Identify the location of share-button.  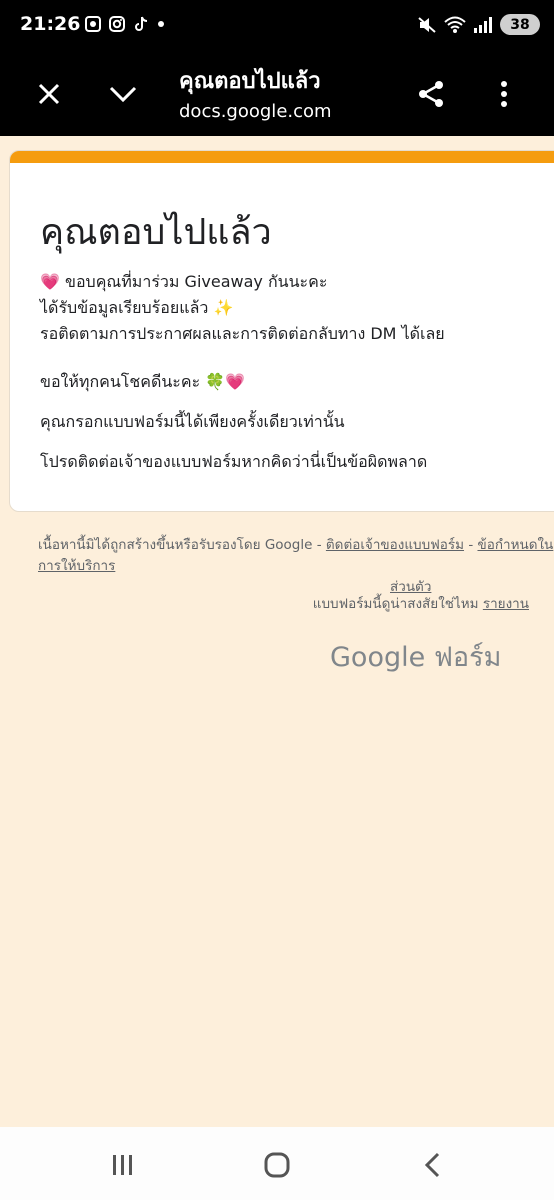
(431, 94).